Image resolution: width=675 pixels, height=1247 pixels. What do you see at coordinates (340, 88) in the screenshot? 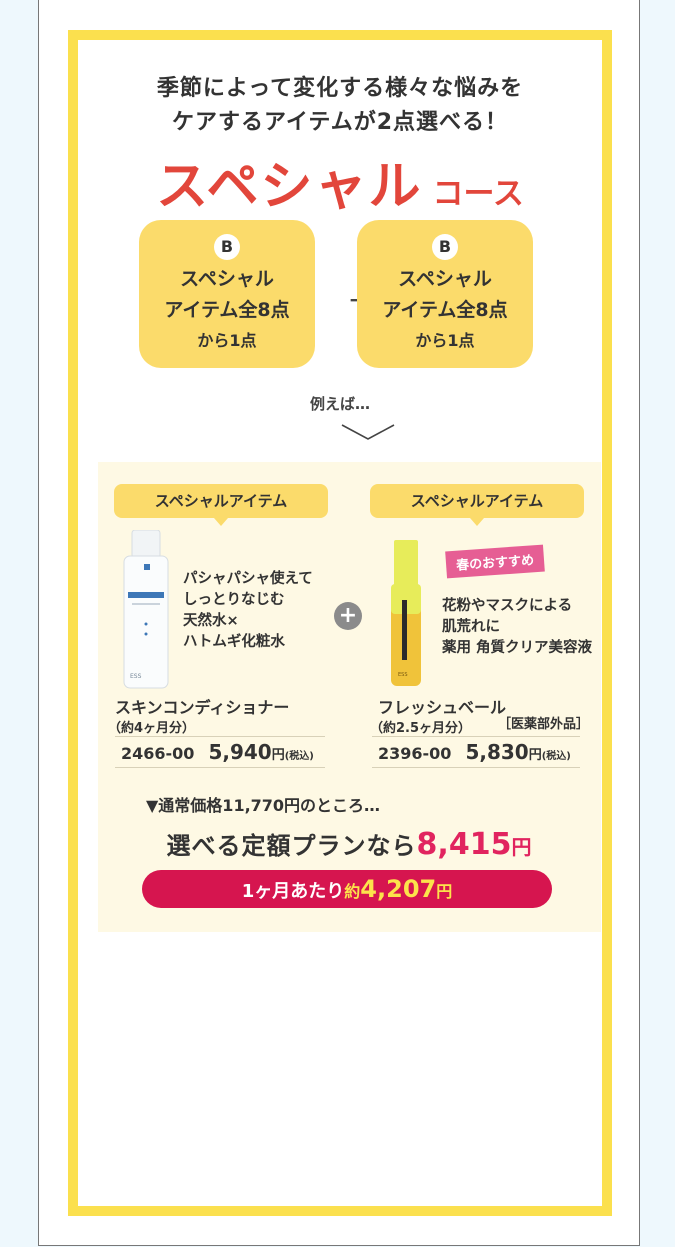
I see `headline-line1: 季節によって変化する様々な悩みを` at bounding box center [340, 88].